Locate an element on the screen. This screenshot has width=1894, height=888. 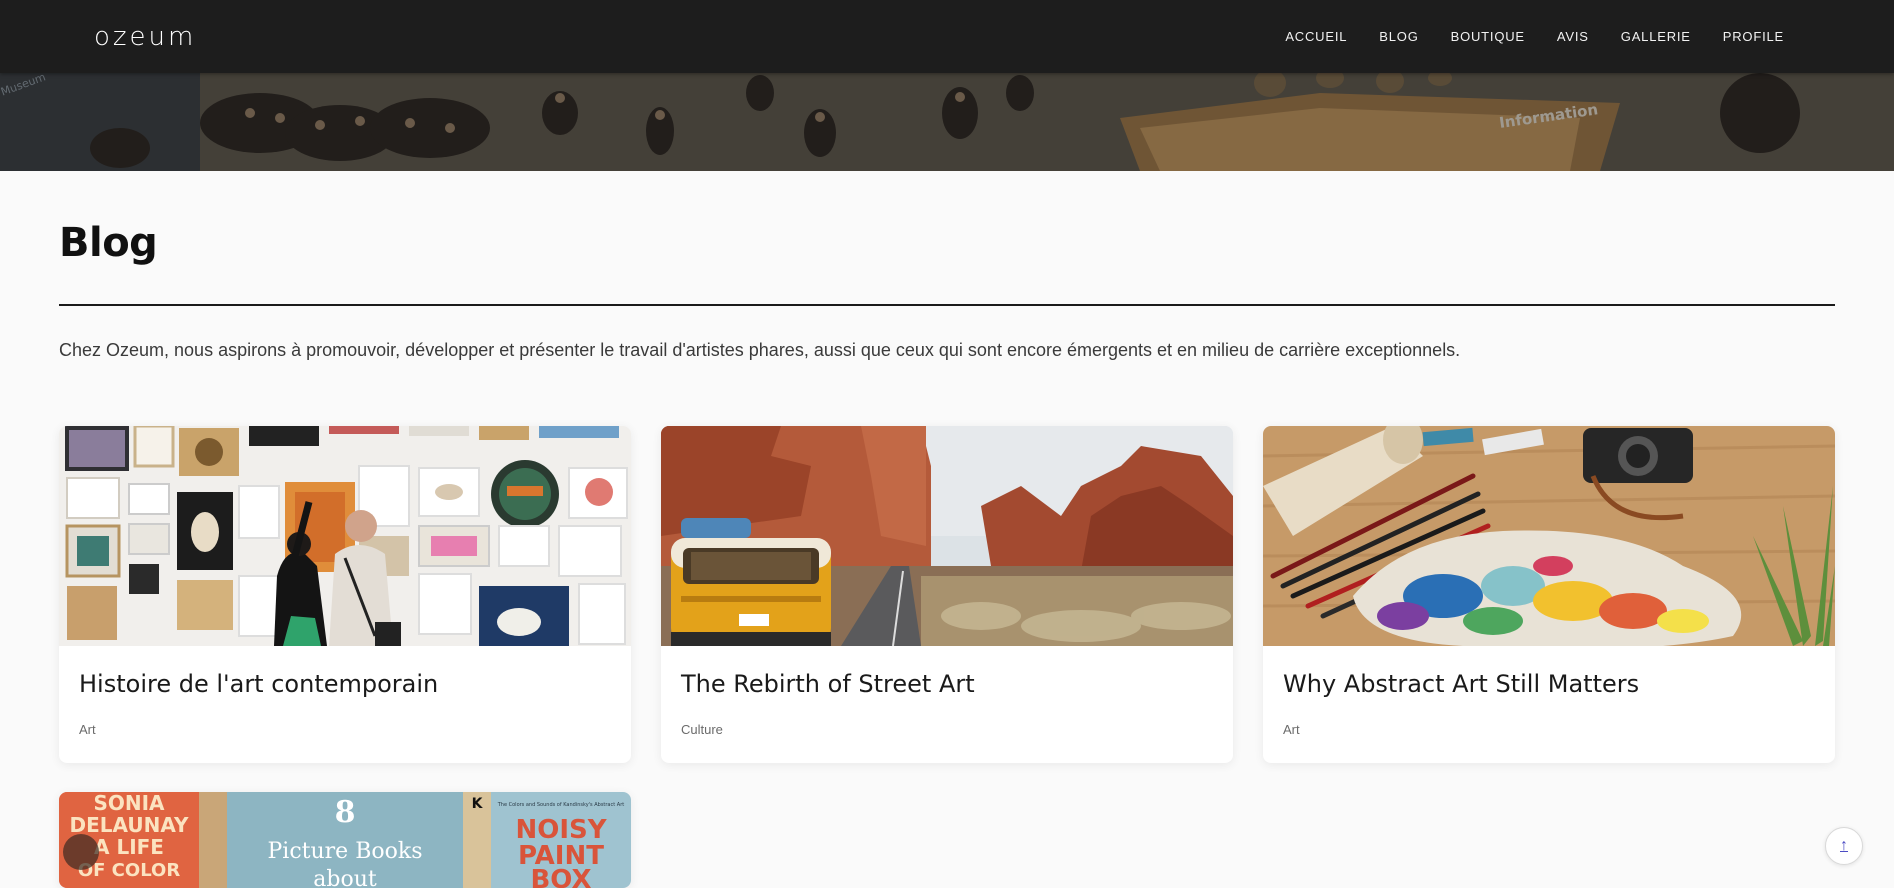
blog-card: Histoire de l'art contemporain Art is located at coordinates (345, 594).